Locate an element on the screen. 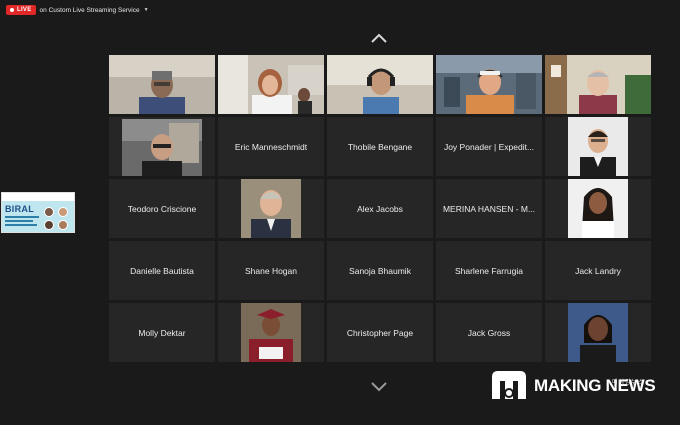 This screenshot has height=425, width=680. shared-screen-header is located at coordinates (38, 197).